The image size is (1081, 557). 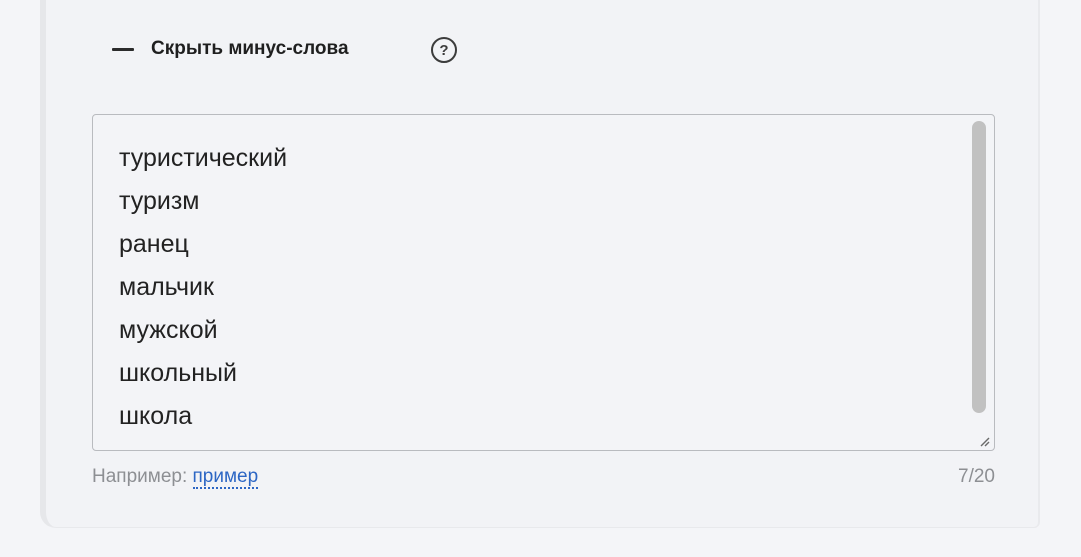 I want to click on vertical-scrollbar, so click(x=979, y=269).